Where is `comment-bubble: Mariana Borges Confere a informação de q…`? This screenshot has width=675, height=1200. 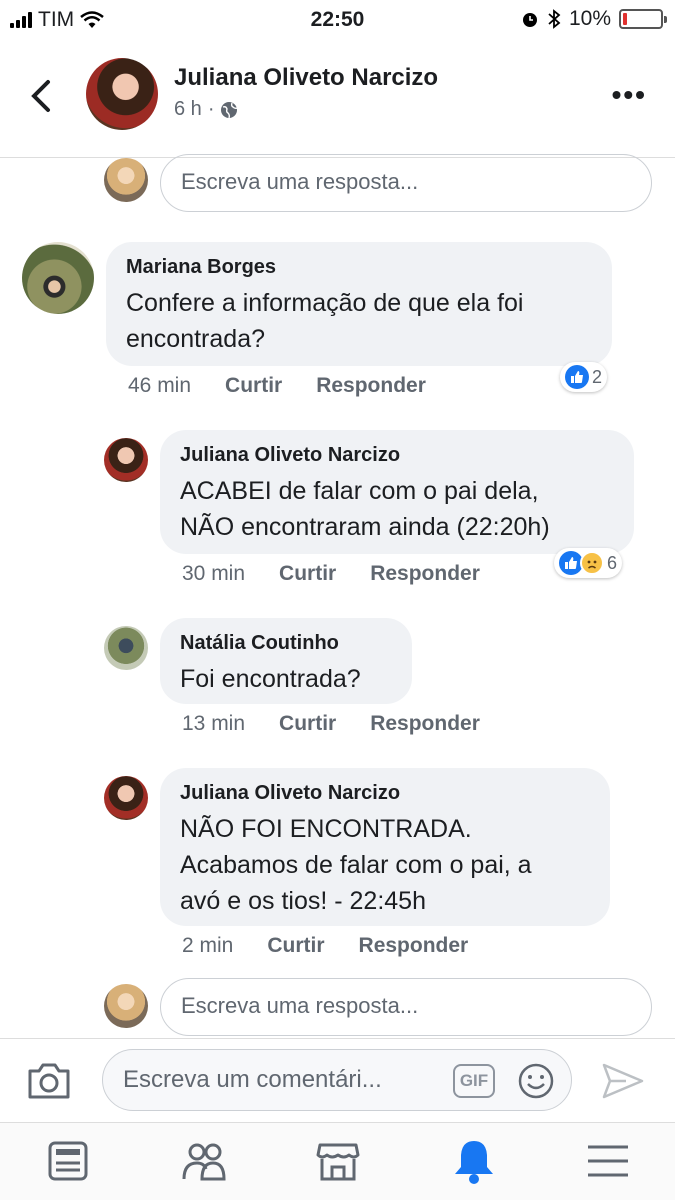 comment-bubble: Mariana Borges Confere a informação de q… is located at coordinates (359, 304).